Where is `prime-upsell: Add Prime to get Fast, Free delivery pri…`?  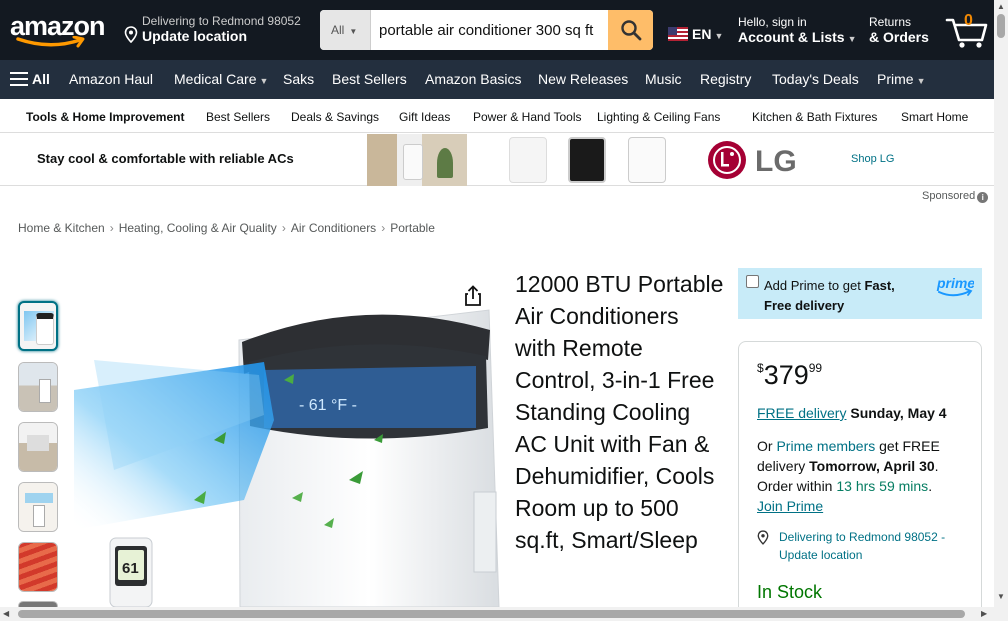
prime-upsell: Add Prime to get Fast, Free delivery pri… is located at coordinates (860, 293).